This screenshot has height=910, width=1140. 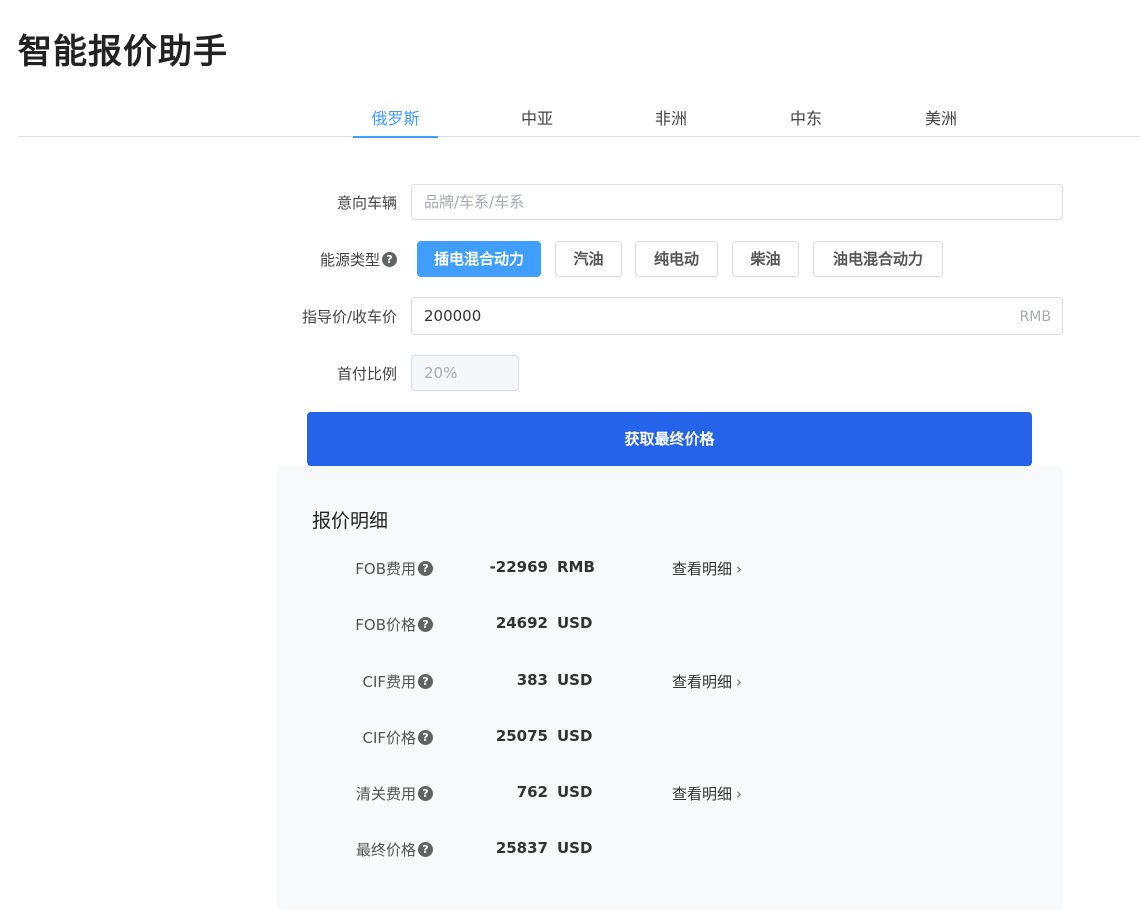 What do you see at coordinates (395, 121) in the screenshot?
I see `tab-russia: 俄罗斯` at bounding box center [395, 121].